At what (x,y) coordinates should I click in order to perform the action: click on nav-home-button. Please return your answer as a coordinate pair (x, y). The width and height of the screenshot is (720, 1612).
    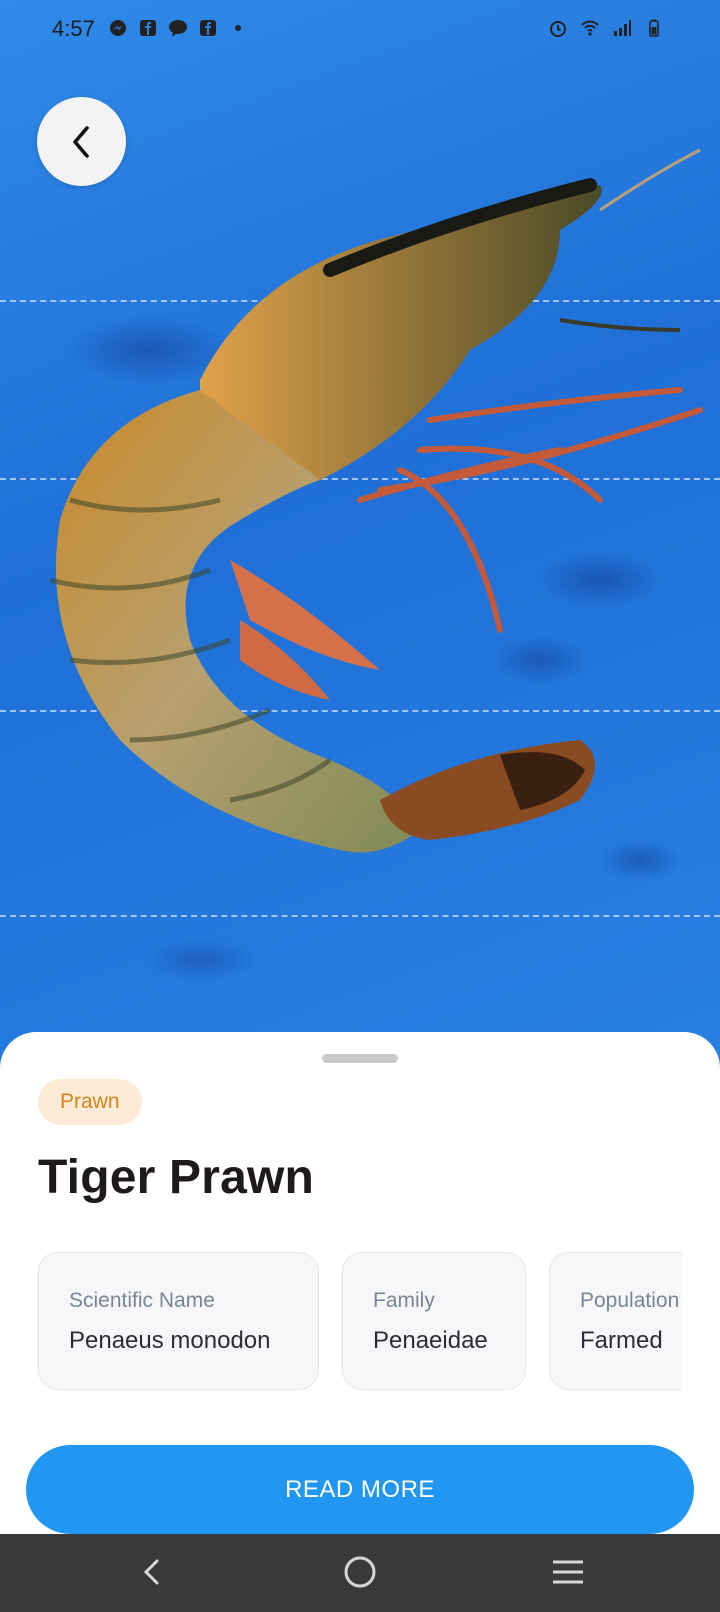
    Looking at the image, I should click on (360, 1572).